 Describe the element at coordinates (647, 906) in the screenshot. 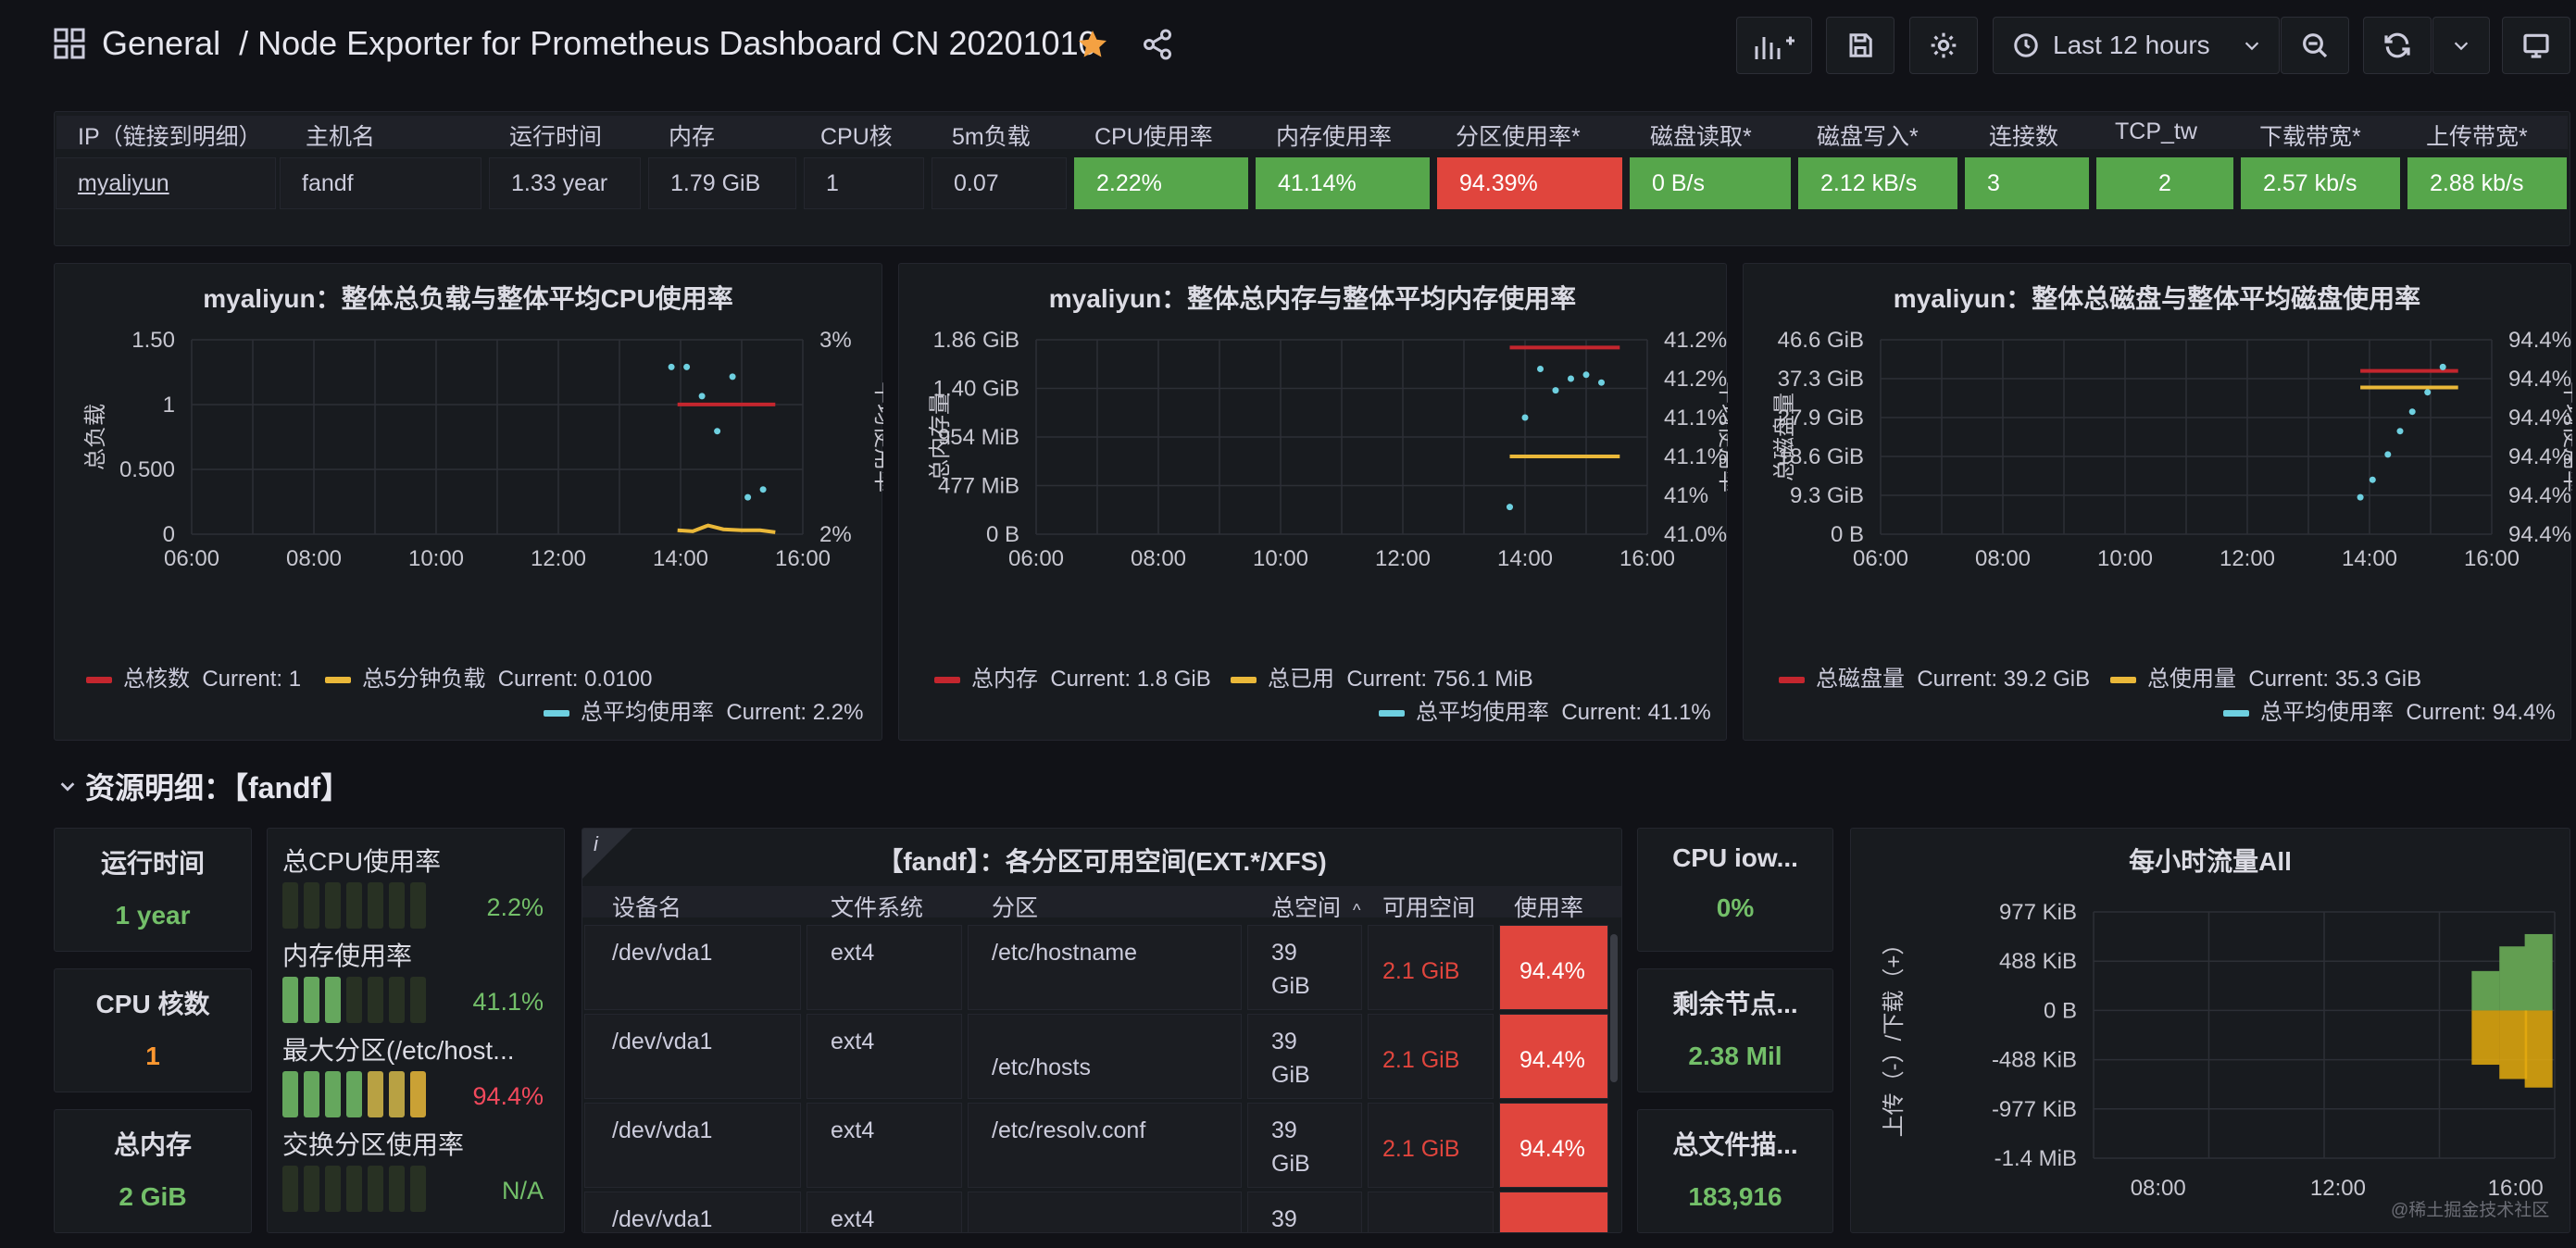

I see `column-header: 设备名` at that location.